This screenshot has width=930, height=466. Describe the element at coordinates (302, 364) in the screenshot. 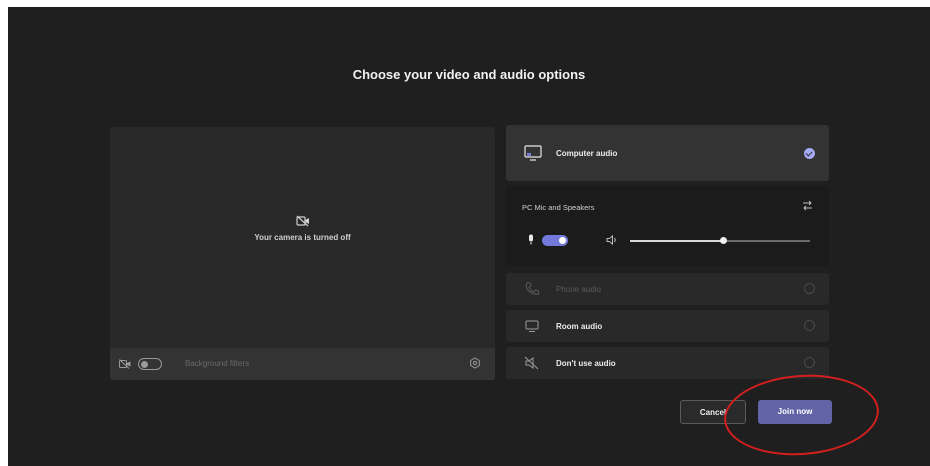

I see `preview-toolbar: Background filters` at that location.